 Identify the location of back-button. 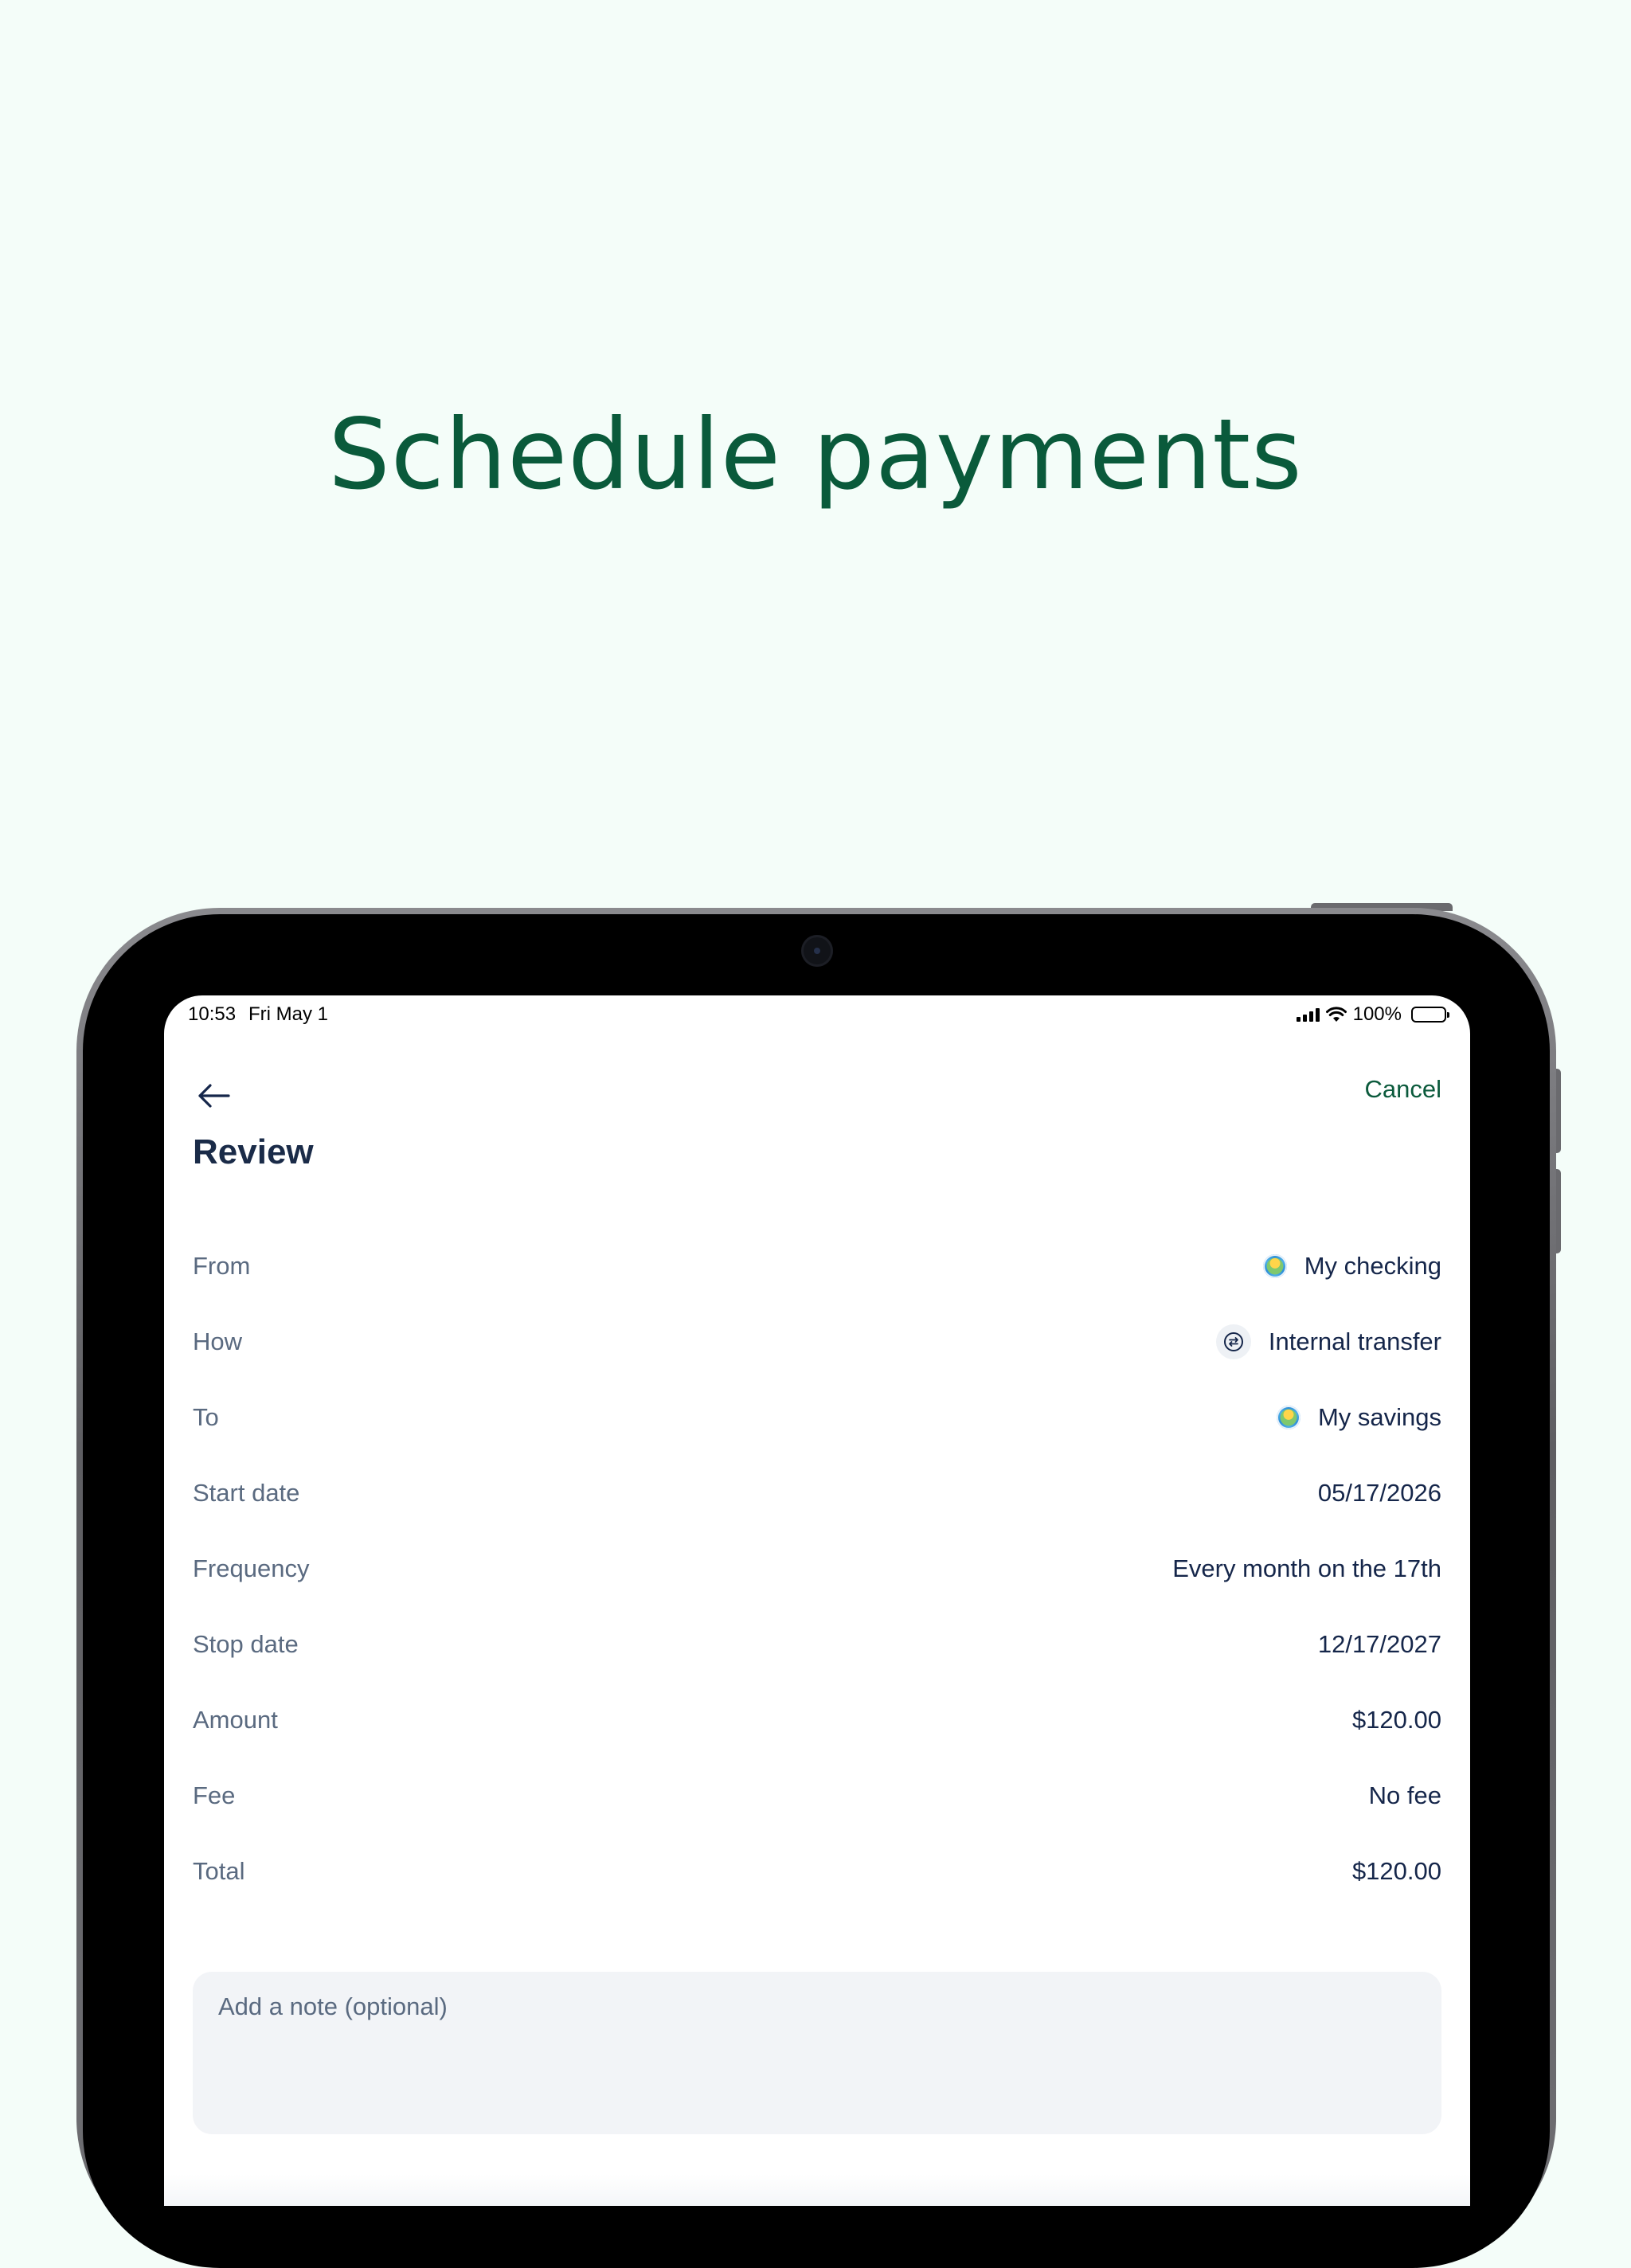
(213, 1095).